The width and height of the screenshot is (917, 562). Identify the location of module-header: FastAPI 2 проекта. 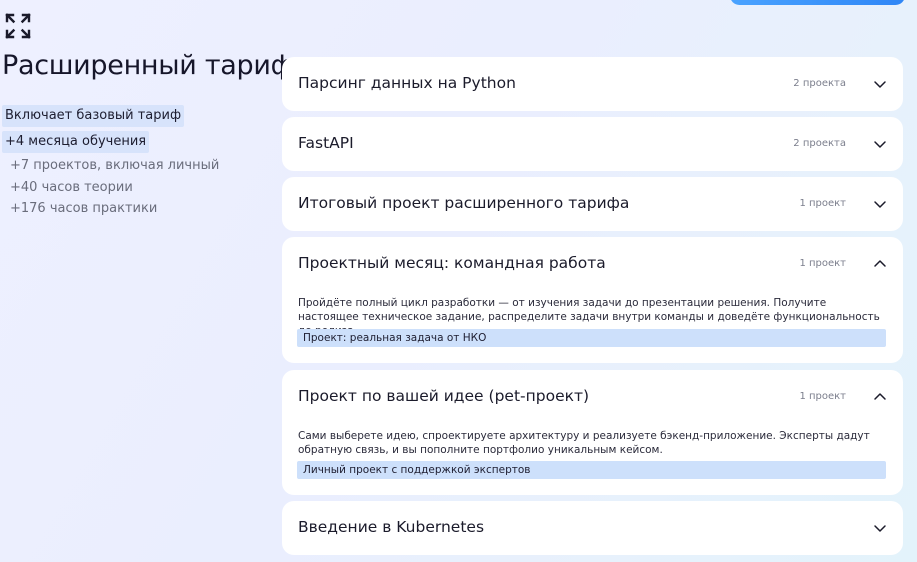
(592, 144).